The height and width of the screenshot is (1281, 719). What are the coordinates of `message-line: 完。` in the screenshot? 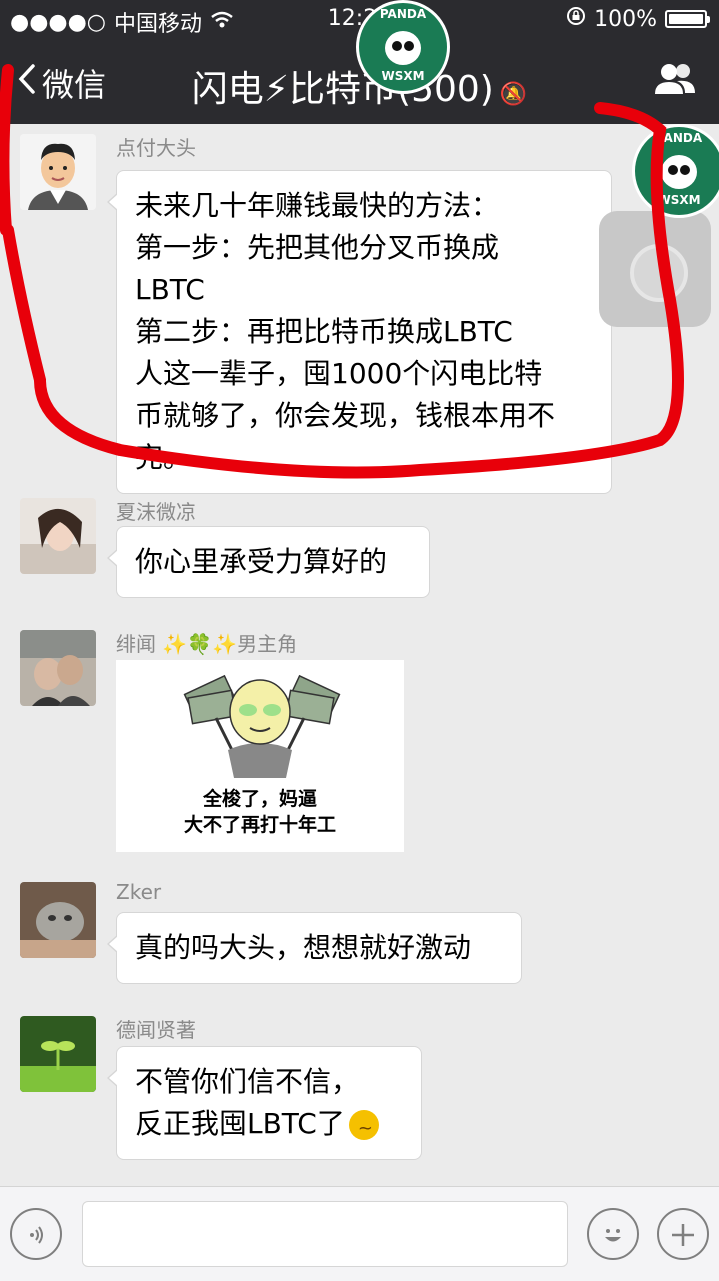 It's located at (163, 457).